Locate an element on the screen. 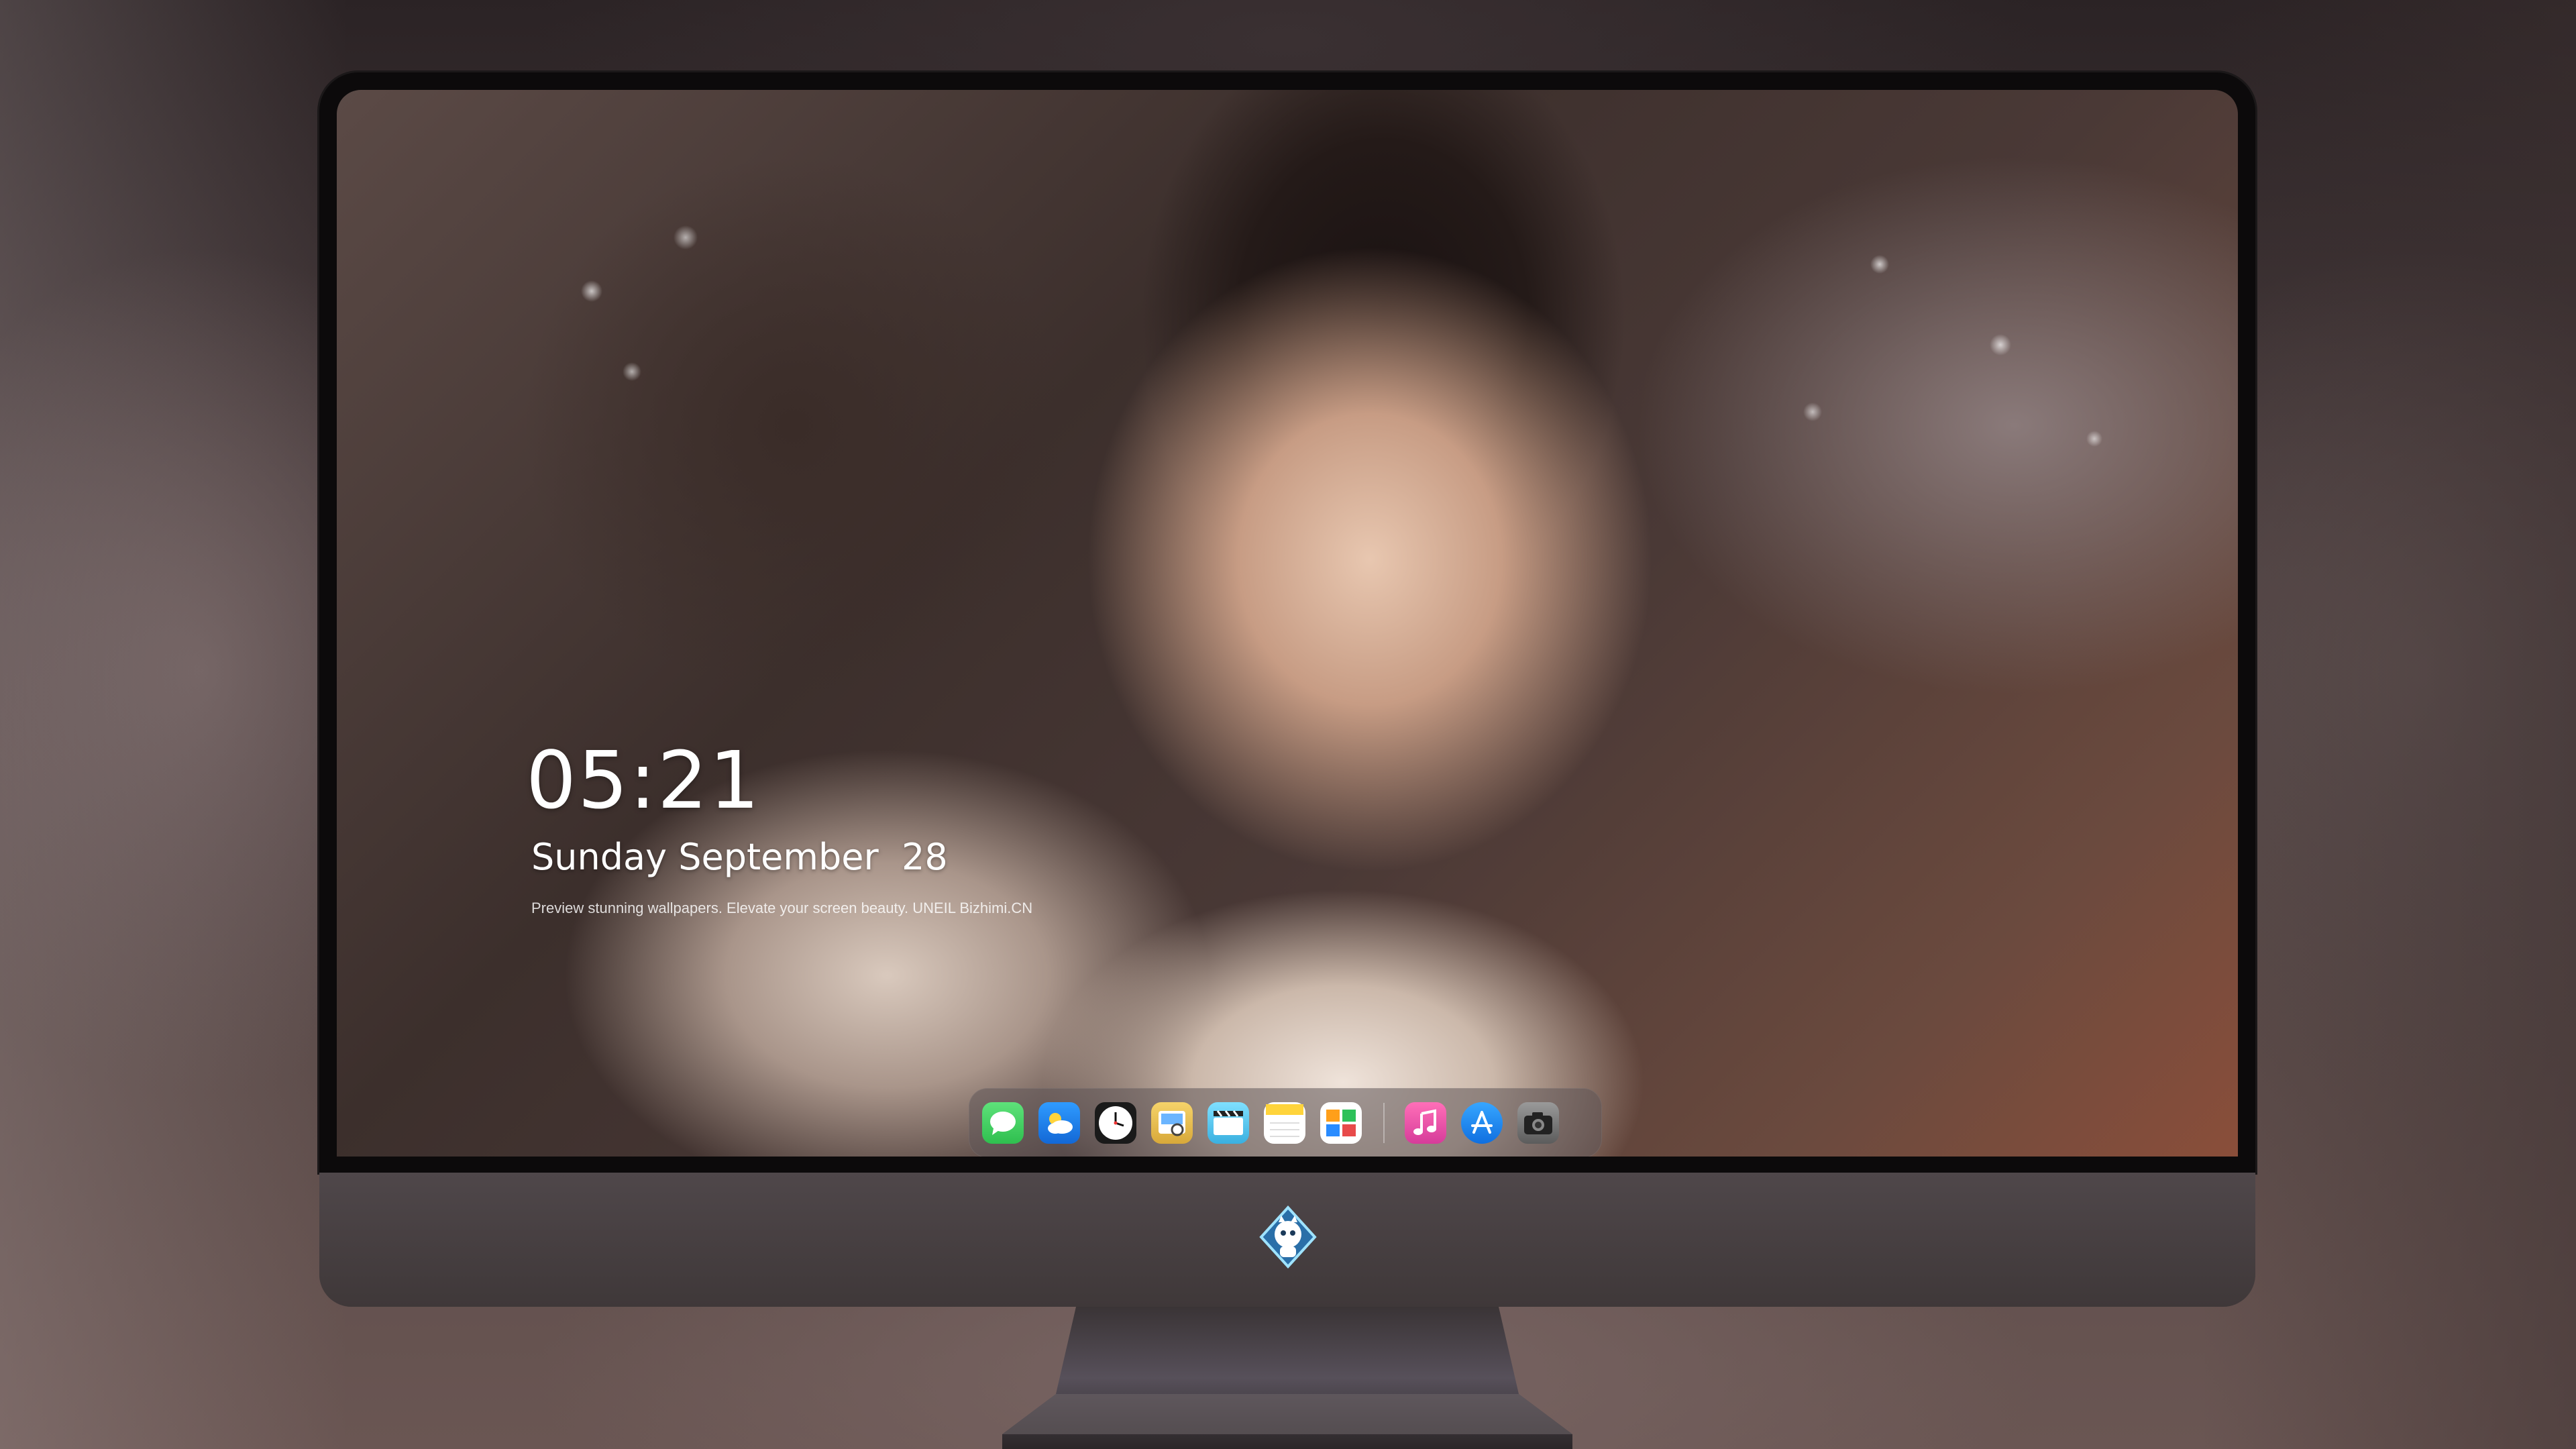  camera-icon is located at coordinates (1538, 1123).